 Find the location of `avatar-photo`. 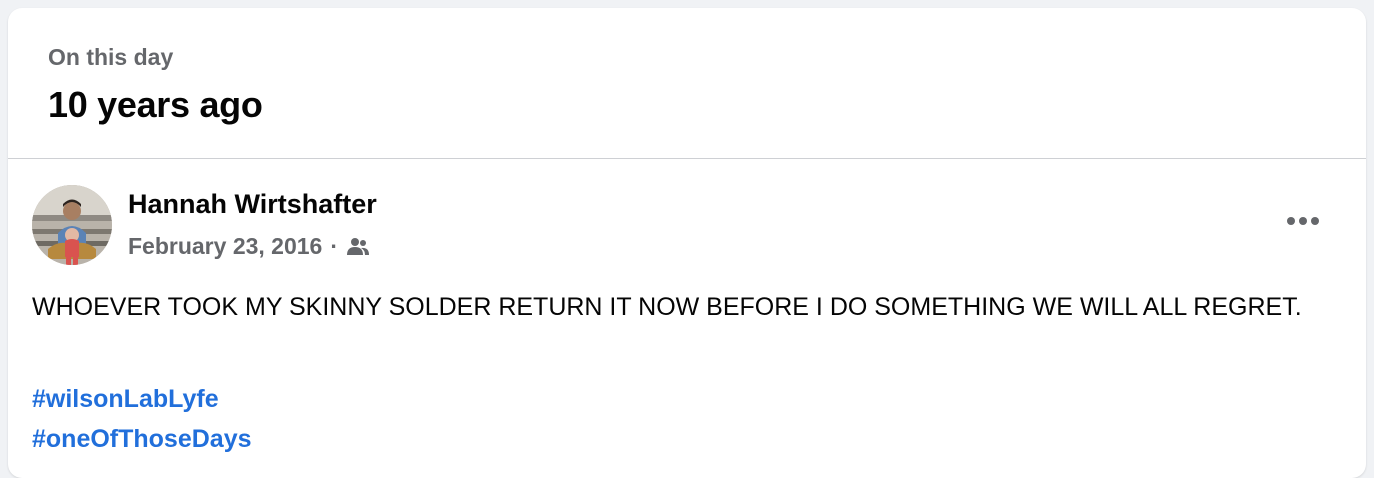

avatar-photo is located at coordinates (72, 225).